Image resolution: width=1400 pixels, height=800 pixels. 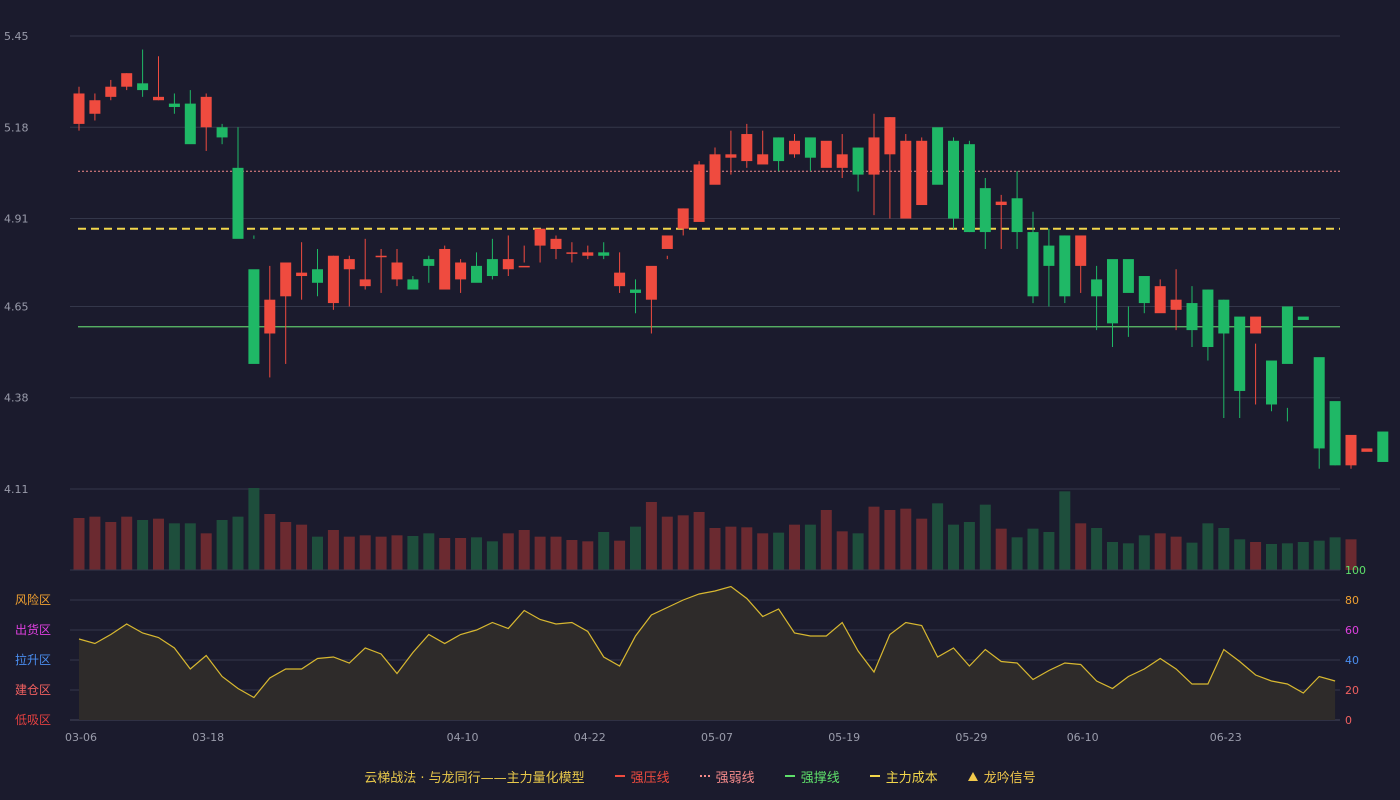 What do you see at coordinates (1083, 737) in the screenshot?
I see `x-tick-label: 06-10` at bounding box center [1083, 737].